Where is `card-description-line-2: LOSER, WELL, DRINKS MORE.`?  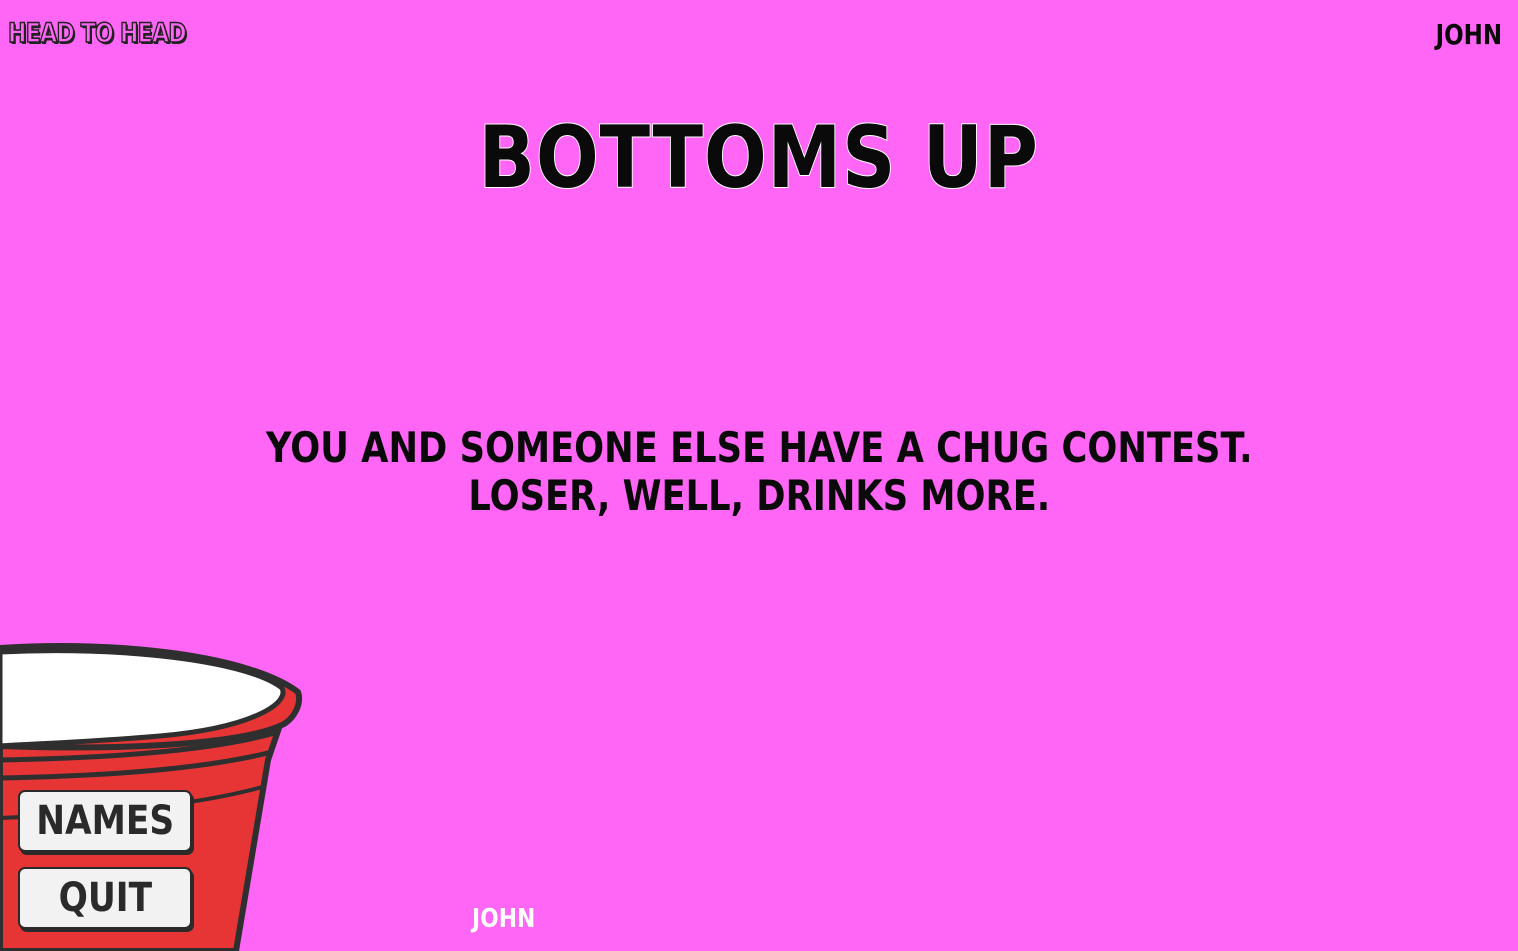 card-description-line-2: LOSER, WELL, DRINKS MORE. is located at coordinates (759, 495).